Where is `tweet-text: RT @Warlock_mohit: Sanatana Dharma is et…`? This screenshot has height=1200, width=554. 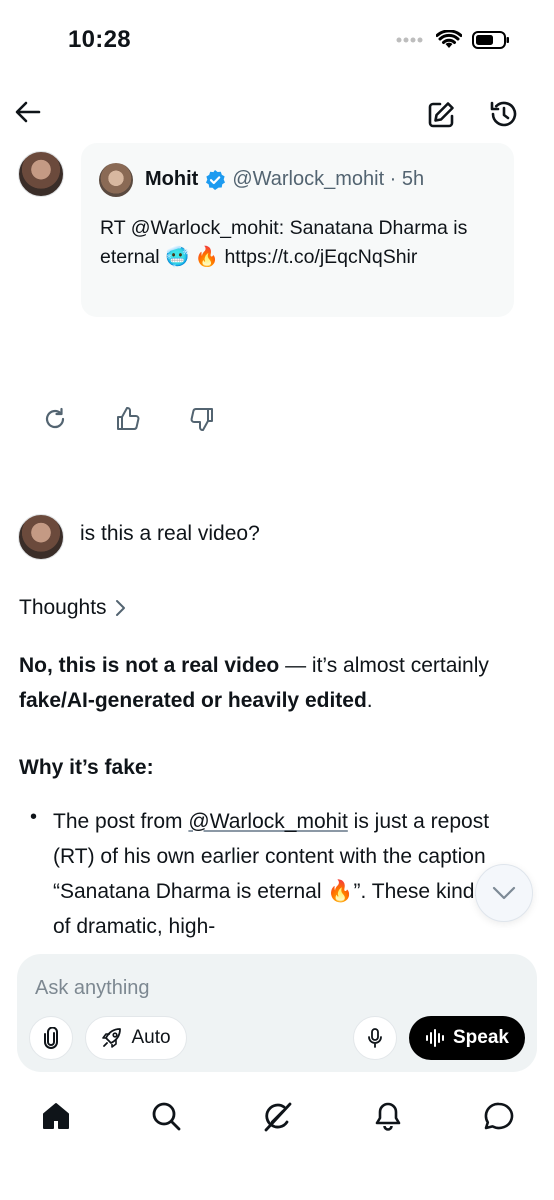 tweet-text: RT @Warlock_mohit: Sanatana Dharma is et… is located at coordinates (305, 243).